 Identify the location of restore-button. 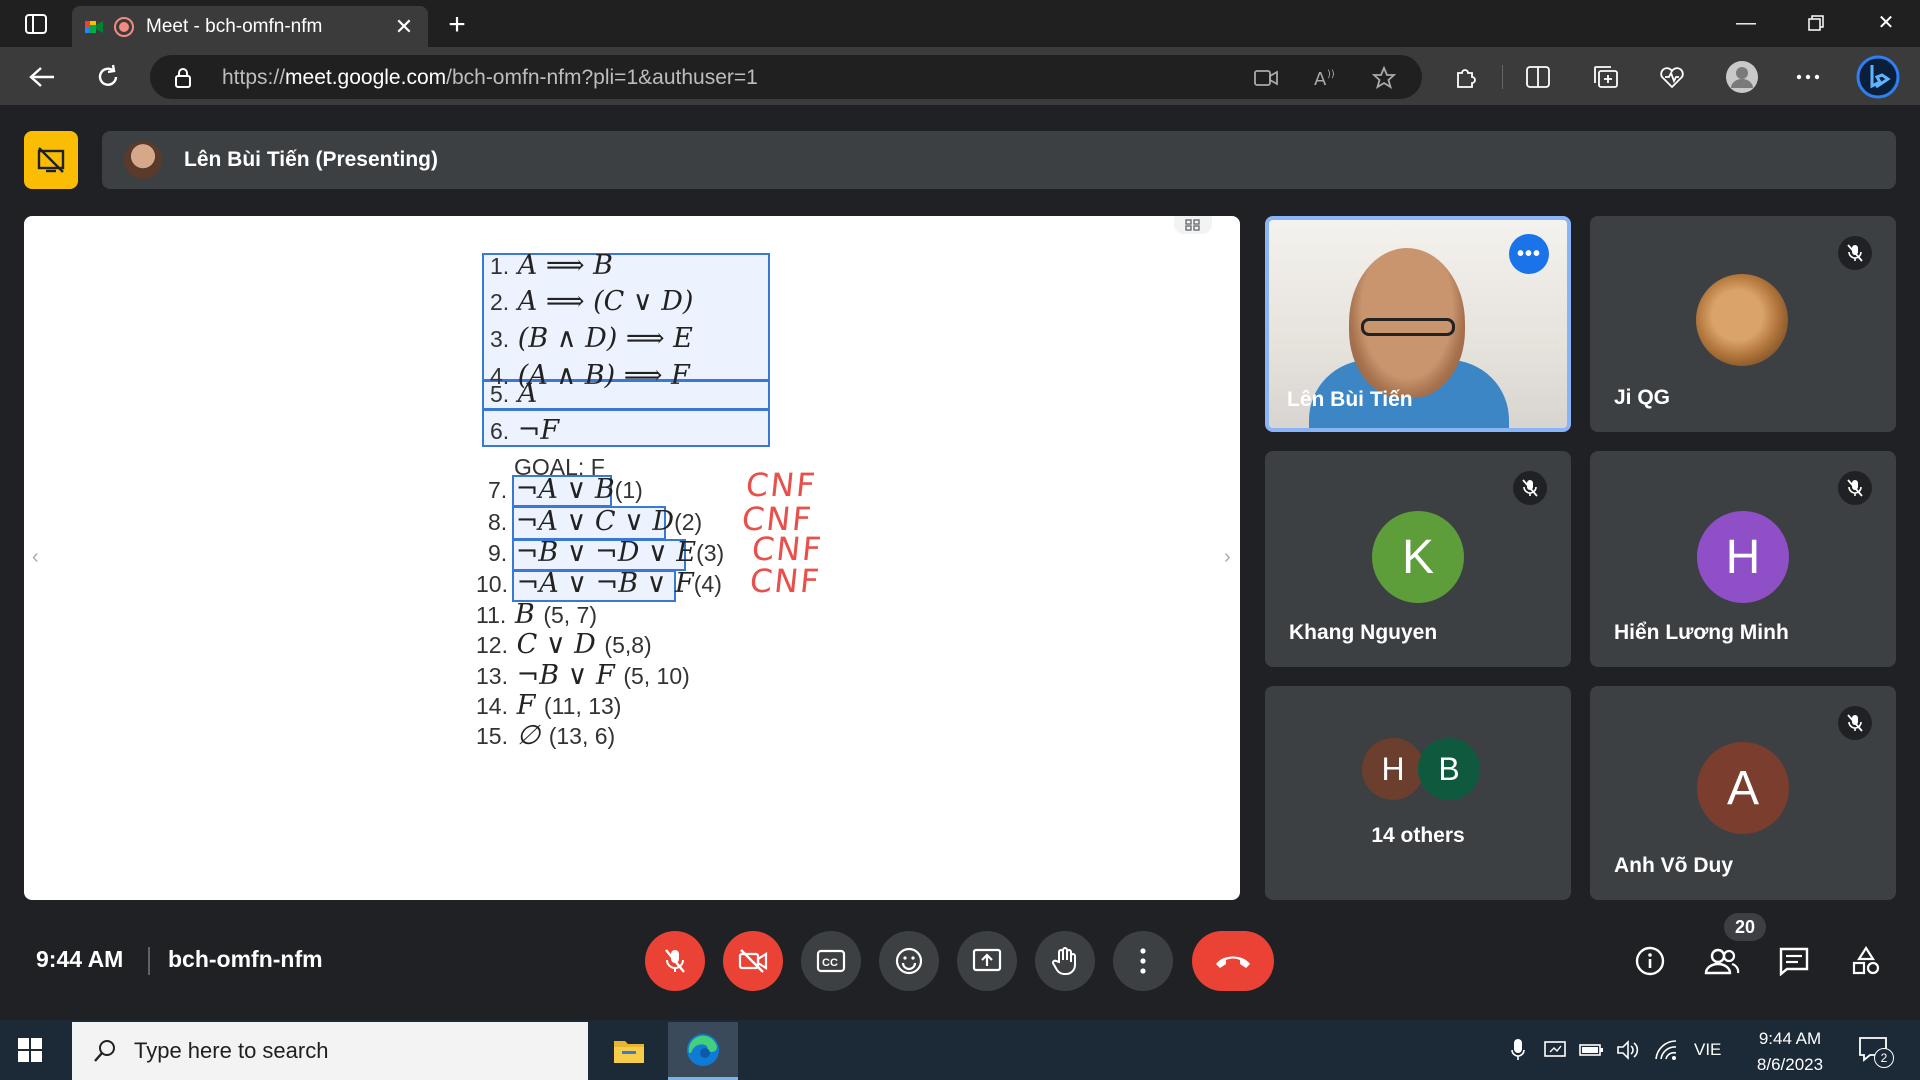
(1816, 23).